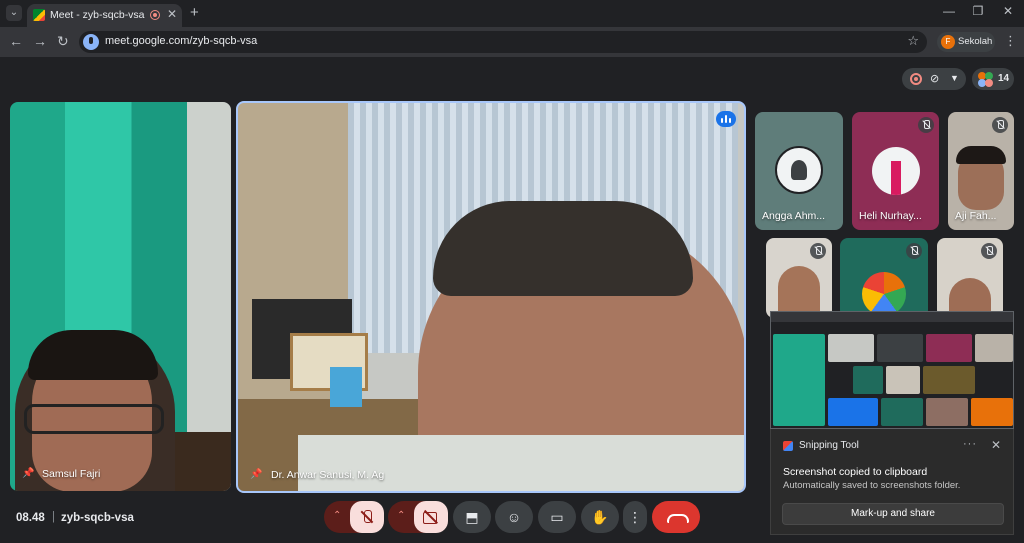  Describe the element at coordinates (855, 472) in the screenshot. I see `toast-title: Screenshot copied to clipboard` at that location.